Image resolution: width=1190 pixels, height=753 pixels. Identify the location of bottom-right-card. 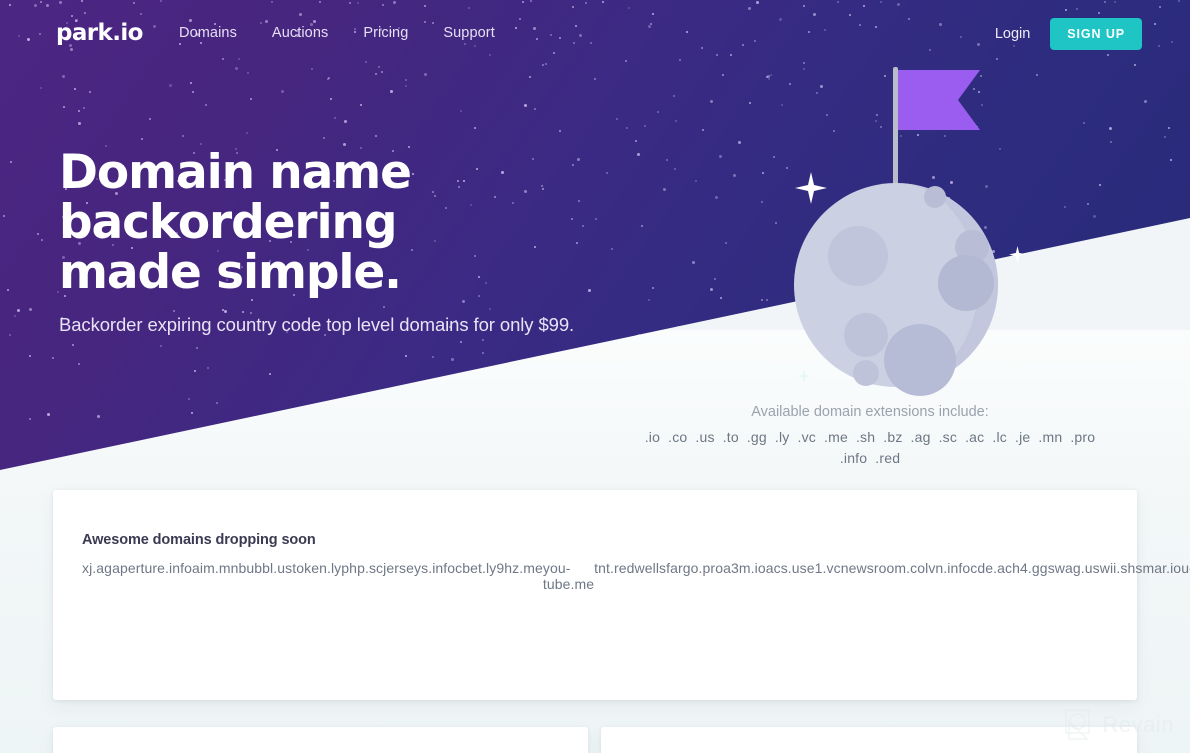
(869, 740).